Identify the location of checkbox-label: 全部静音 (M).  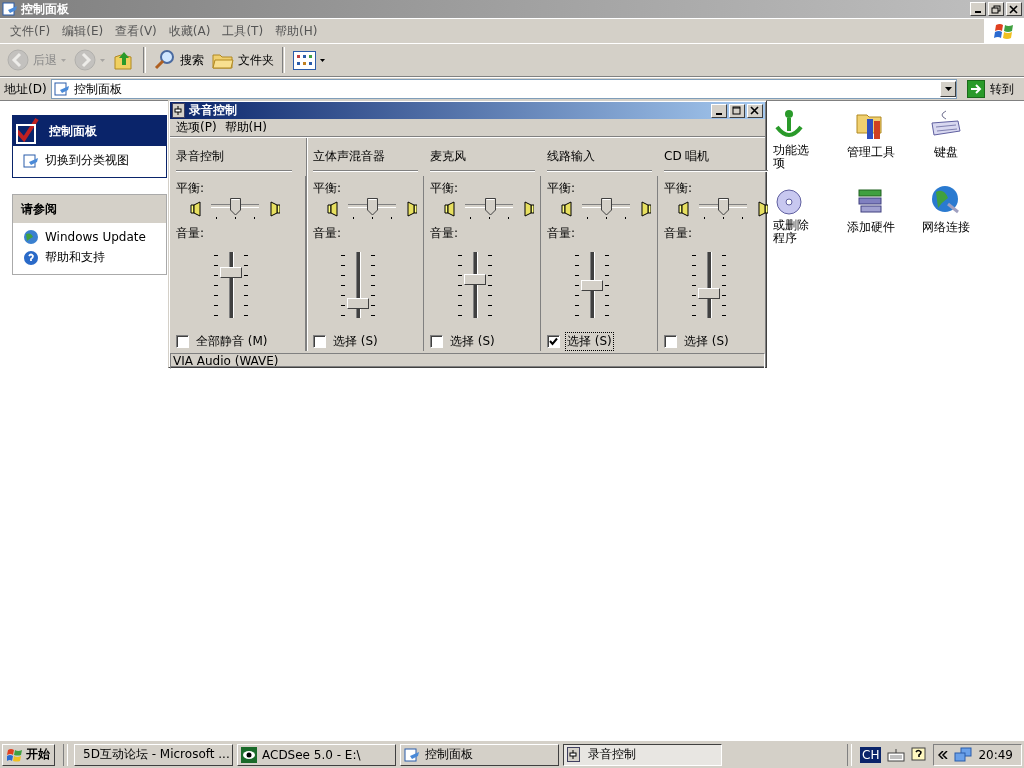
(232, 341).